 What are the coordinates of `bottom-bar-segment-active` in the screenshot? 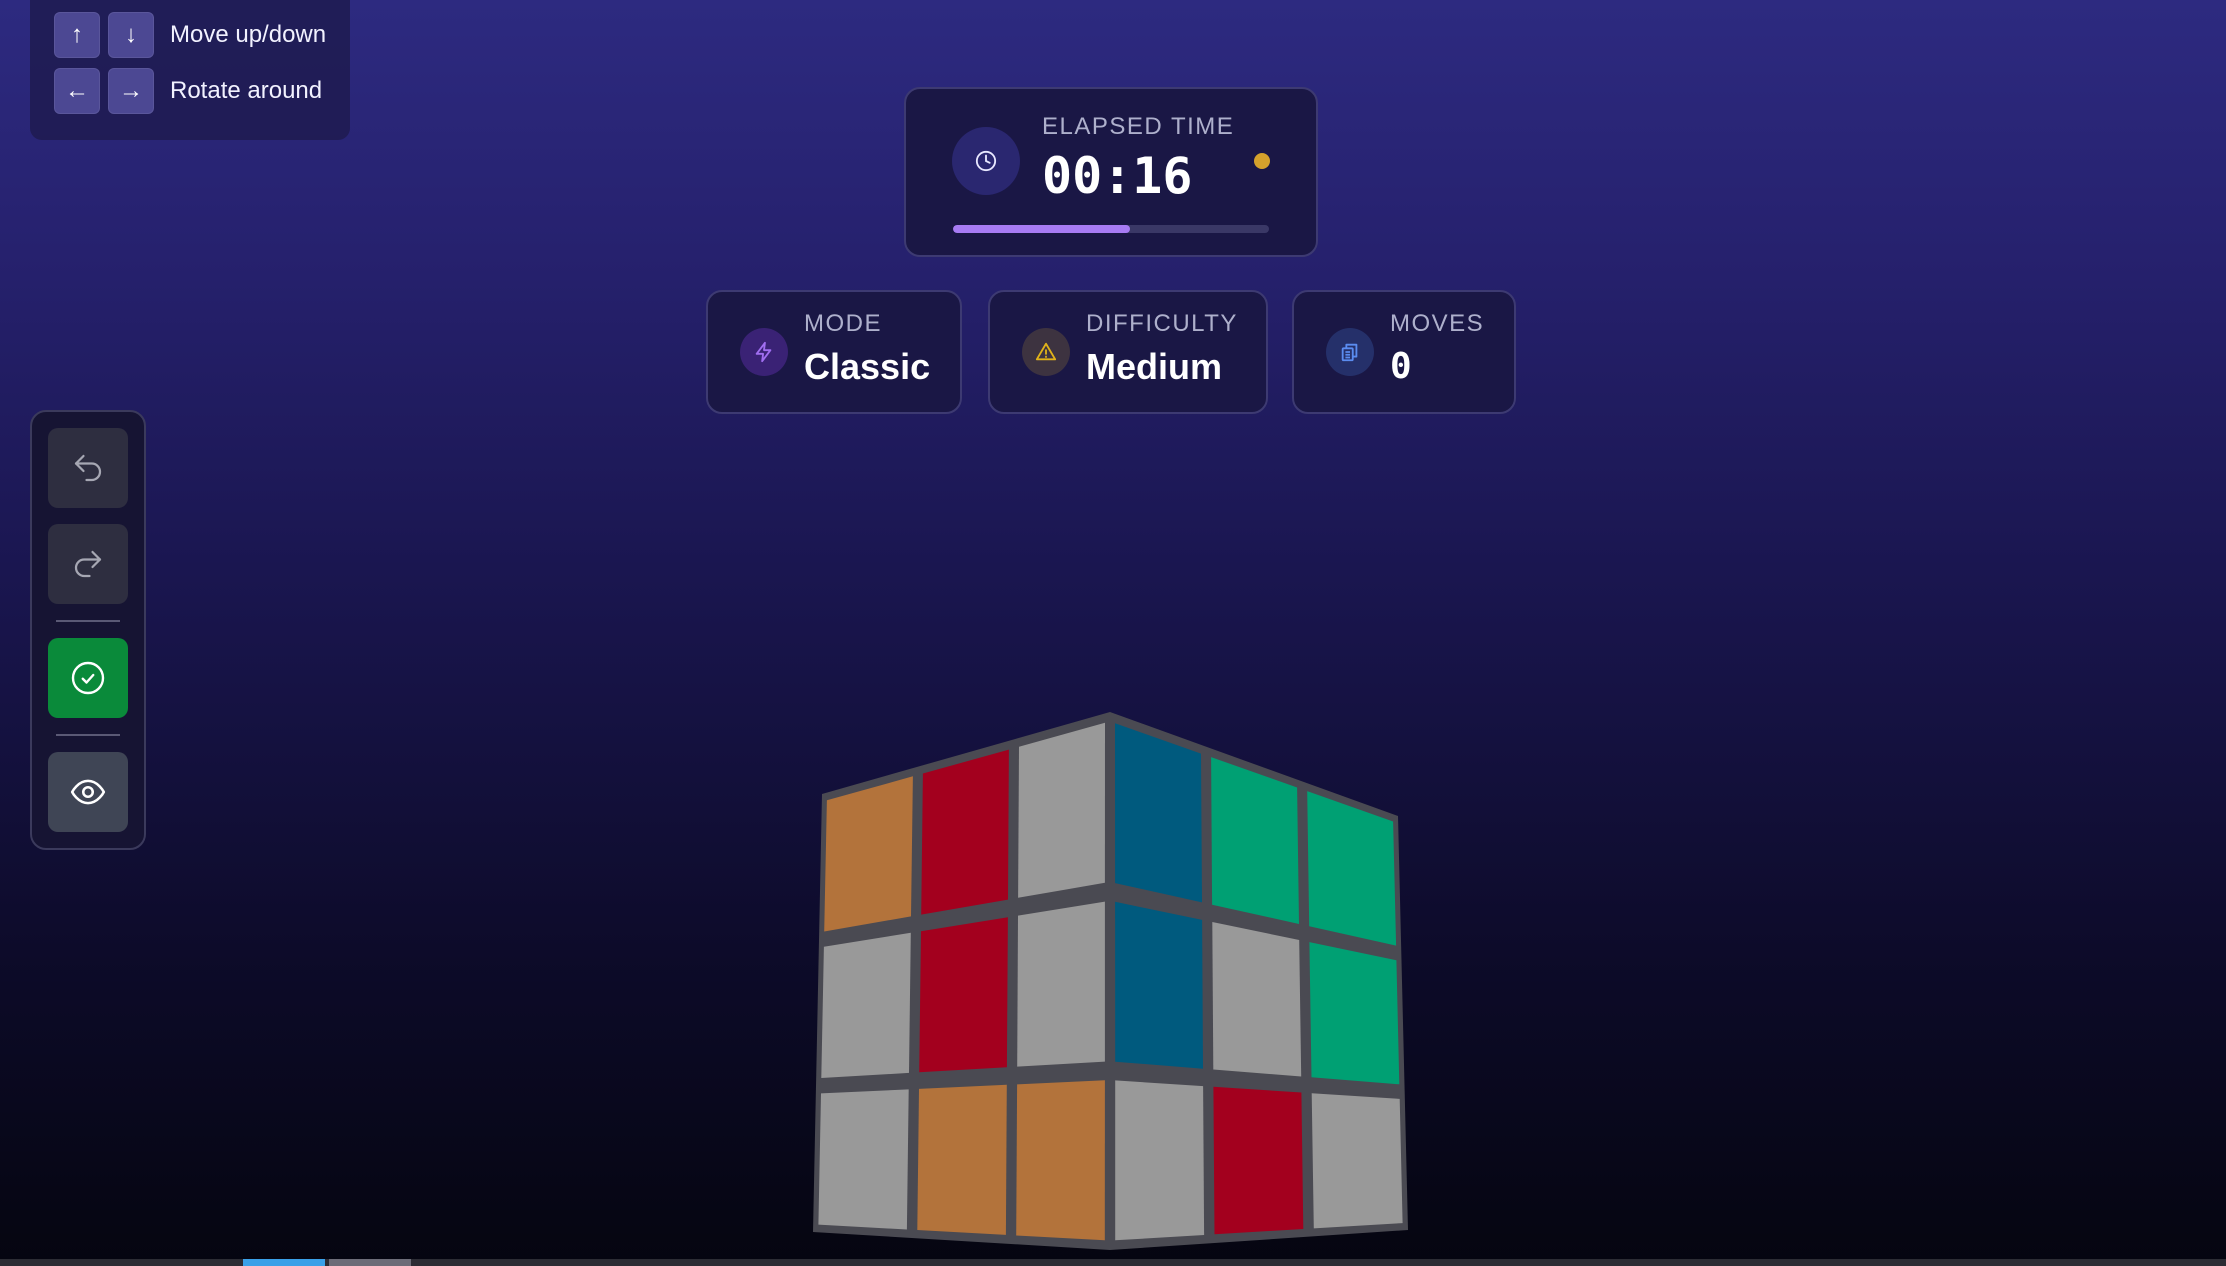 It's located at (284, 1262).